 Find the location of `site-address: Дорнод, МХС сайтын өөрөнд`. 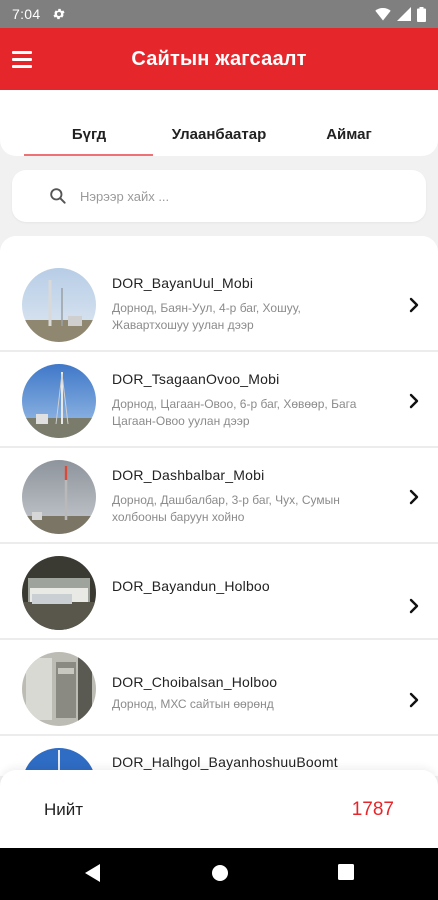

site-address: Дорнод, МХС сайтын өөрөнд is located at coordinates (193, 704).